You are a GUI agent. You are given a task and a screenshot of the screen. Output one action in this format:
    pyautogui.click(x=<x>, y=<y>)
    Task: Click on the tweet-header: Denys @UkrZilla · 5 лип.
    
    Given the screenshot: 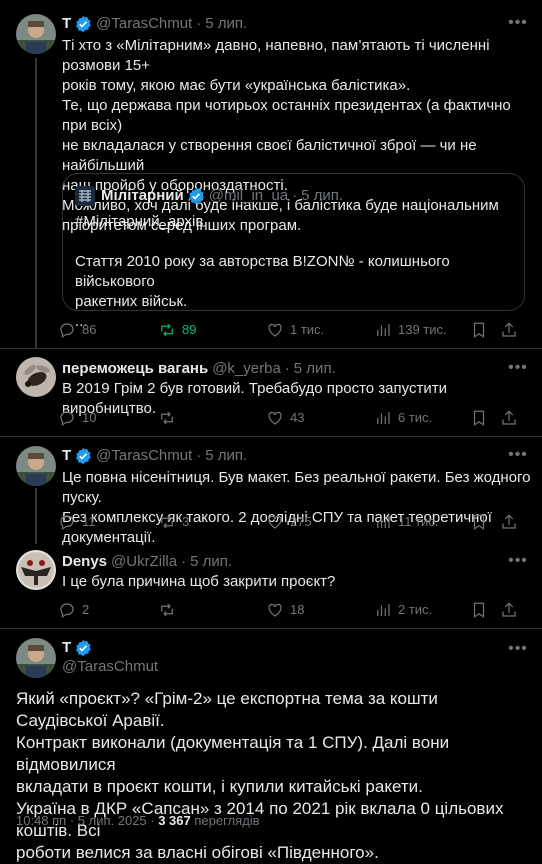 What is the action you would take?
    pyautogui.click(x=147, y=562)
    